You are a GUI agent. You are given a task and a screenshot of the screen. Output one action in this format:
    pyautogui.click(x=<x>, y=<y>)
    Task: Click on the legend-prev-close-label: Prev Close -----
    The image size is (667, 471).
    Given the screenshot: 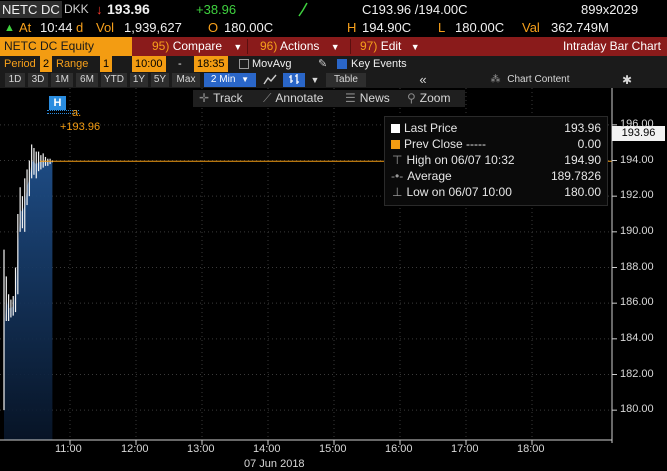 What is the action you would take?
    pyautogui.click(x=445, y=144)
    